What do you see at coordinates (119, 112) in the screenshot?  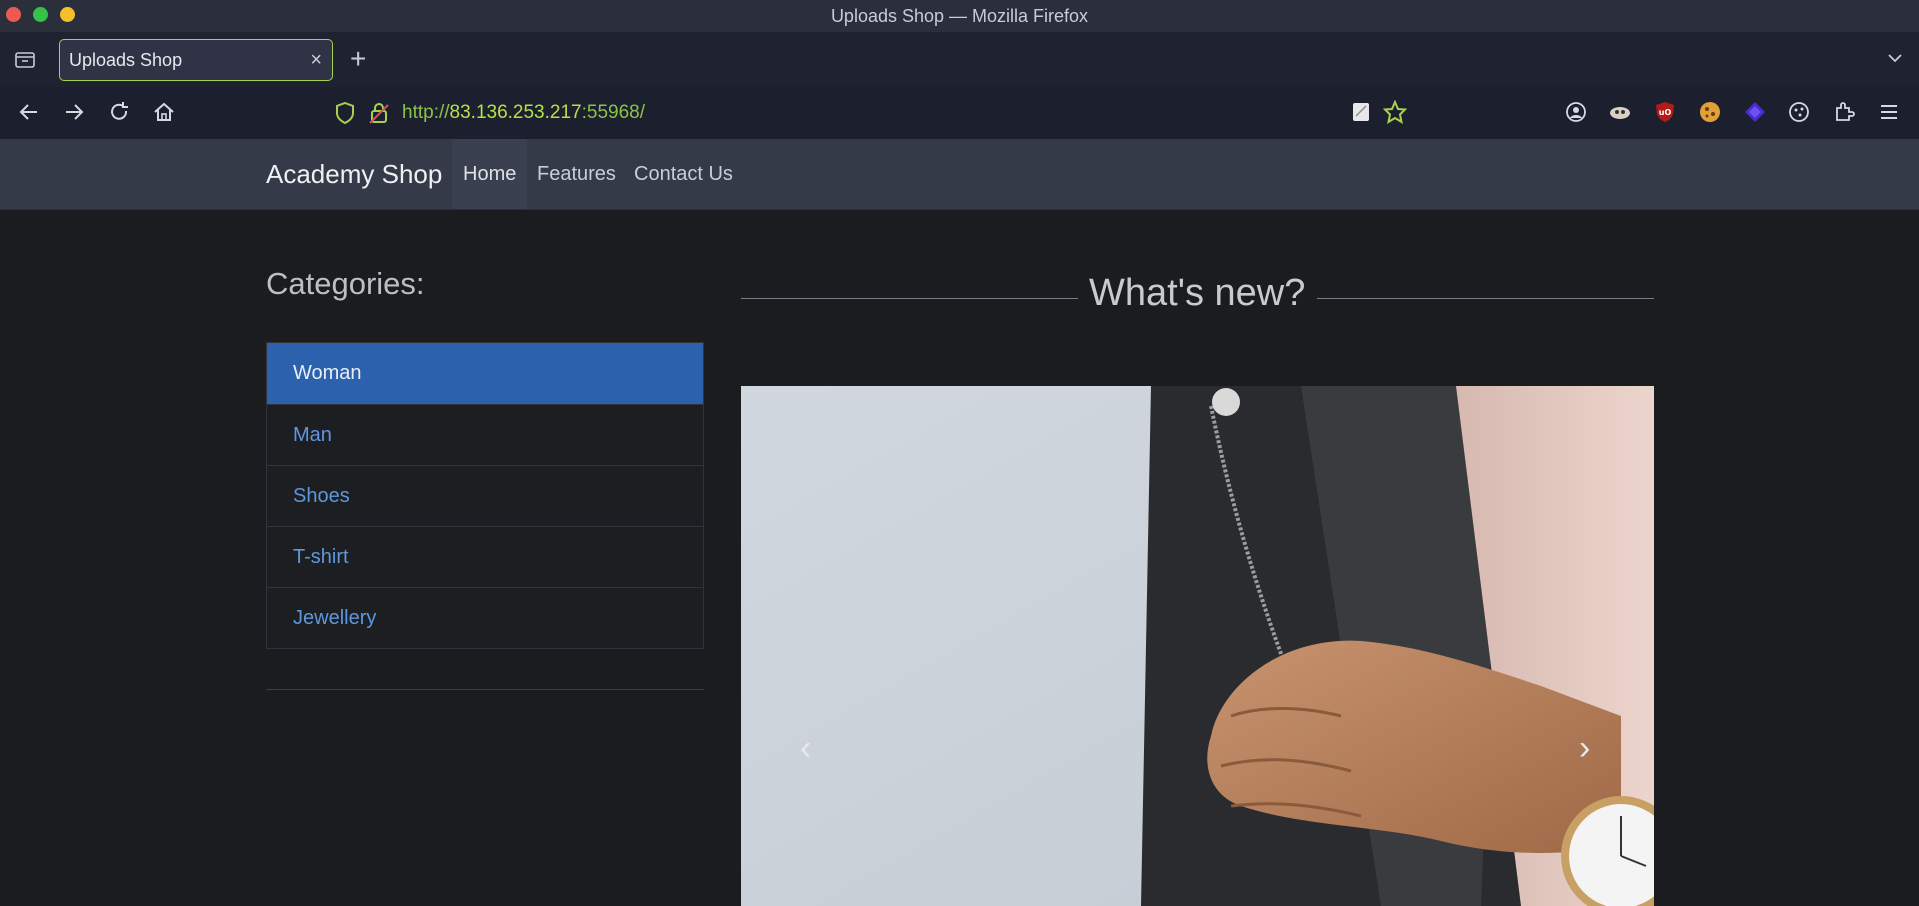 I see `reload-icon` at bounding box center [119, 112].